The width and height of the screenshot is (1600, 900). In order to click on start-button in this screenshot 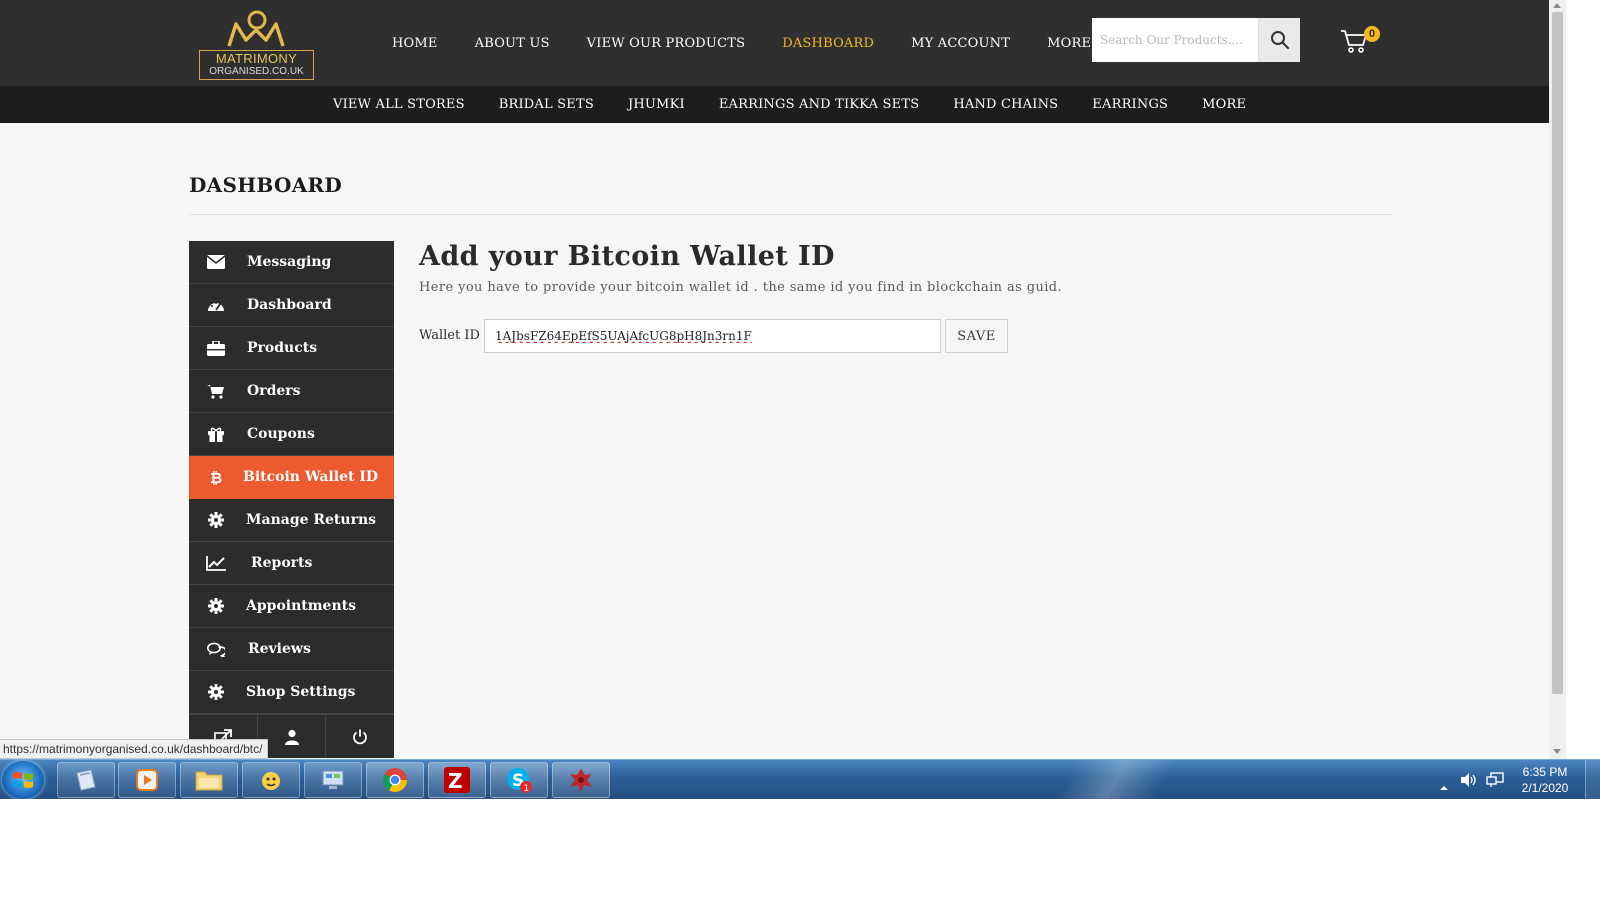, I will do `click(23, 780)`.